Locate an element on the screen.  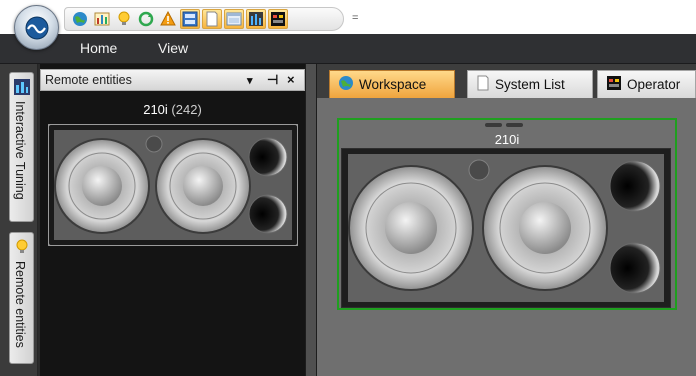
window-icon is located at coordinates (234, 19).